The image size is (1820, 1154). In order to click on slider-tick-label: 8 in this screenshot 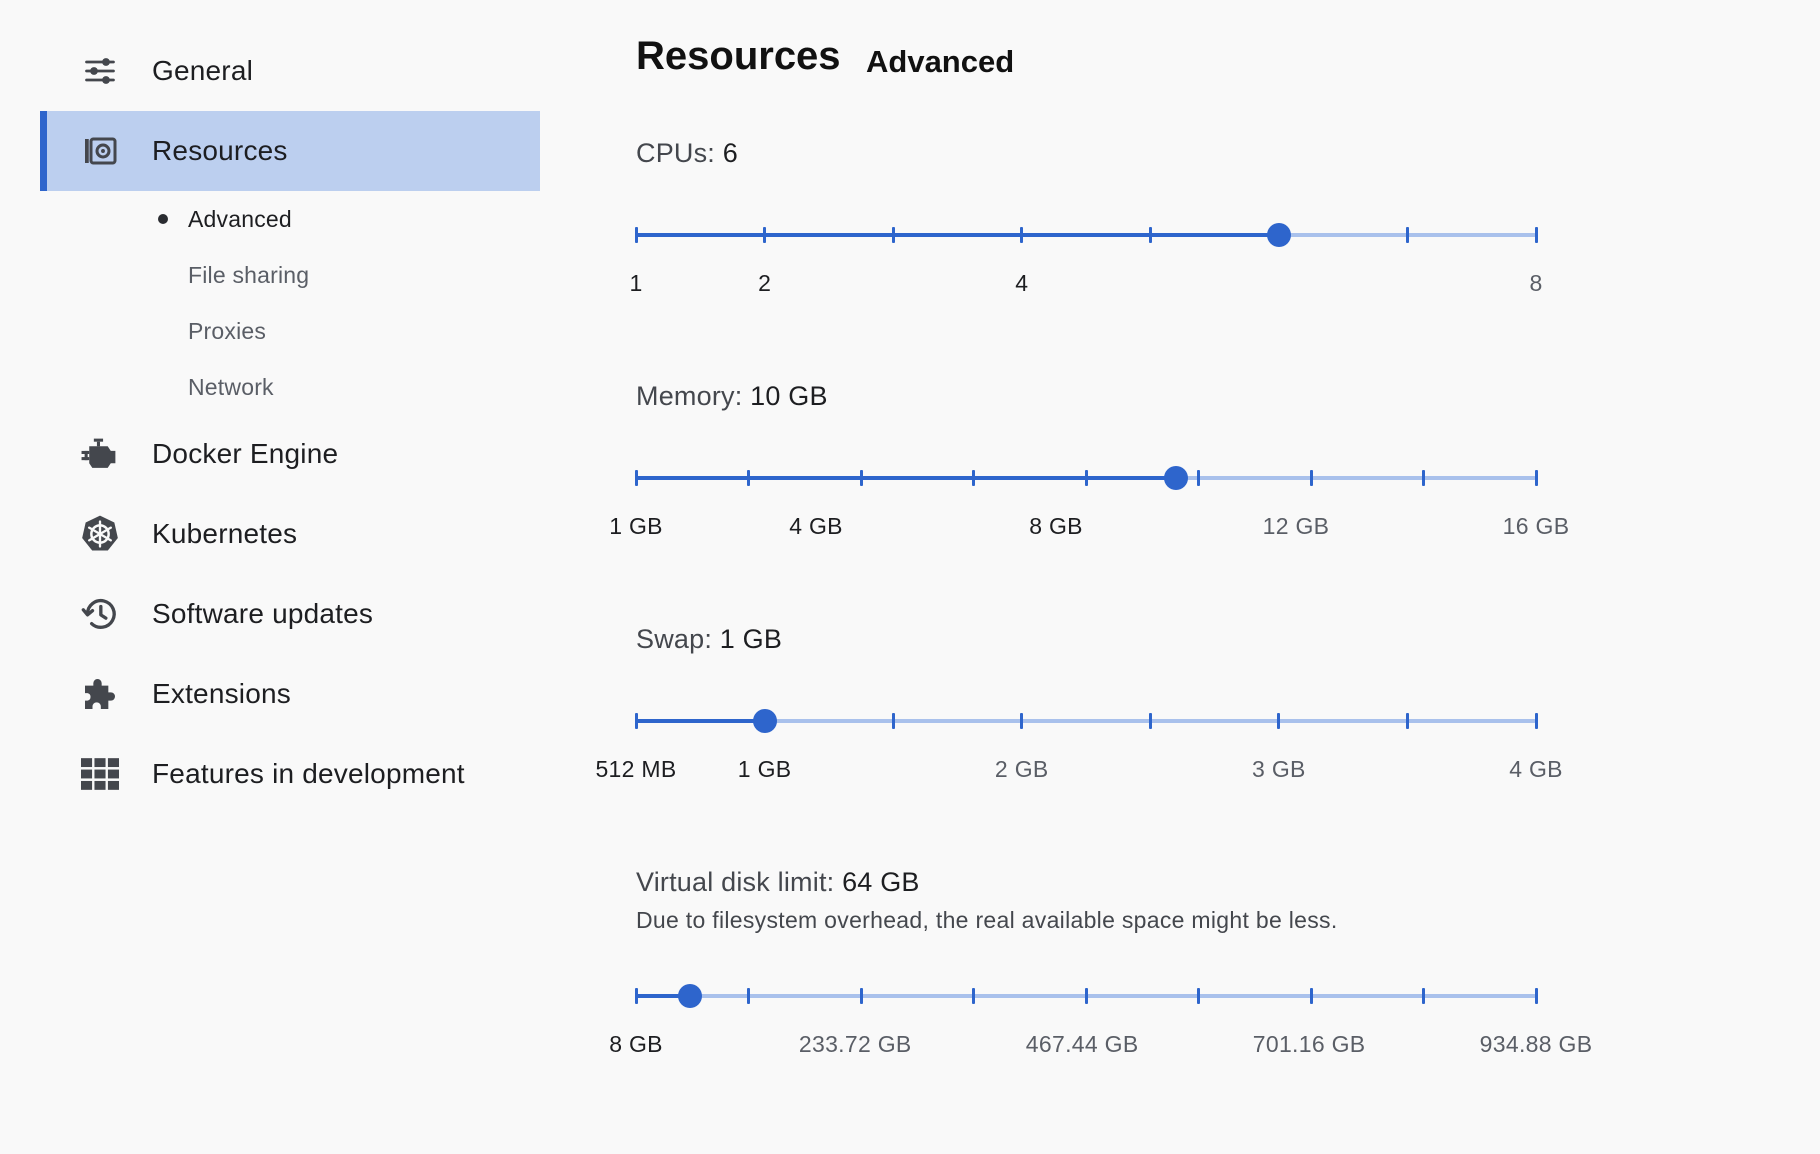, I will do `click(1536, 283)`.